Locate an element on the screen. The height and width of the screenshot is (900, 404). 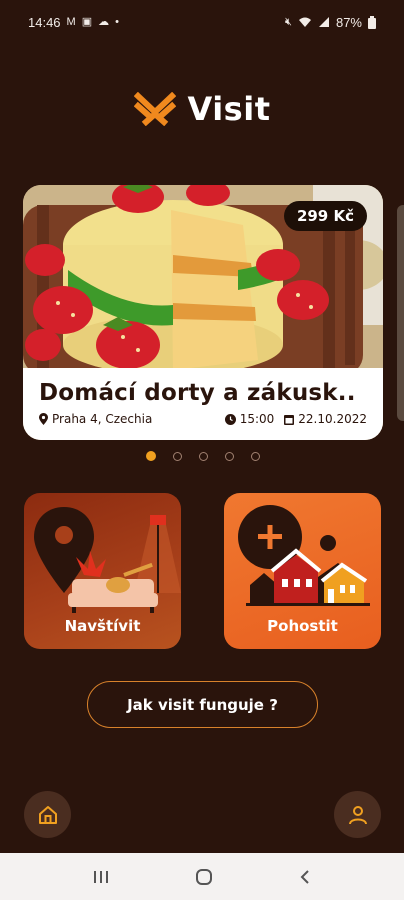
recent-apps-icon is located at coordinates (101, 877).